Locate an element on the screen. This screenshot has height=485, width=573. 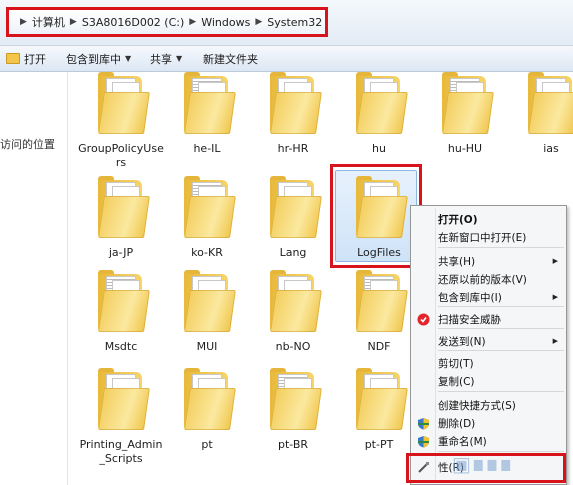
command-bar: 打开 包含到库中 ▼ 共享 ▼ 新建文件夹 is located at coordinates (286, 59).